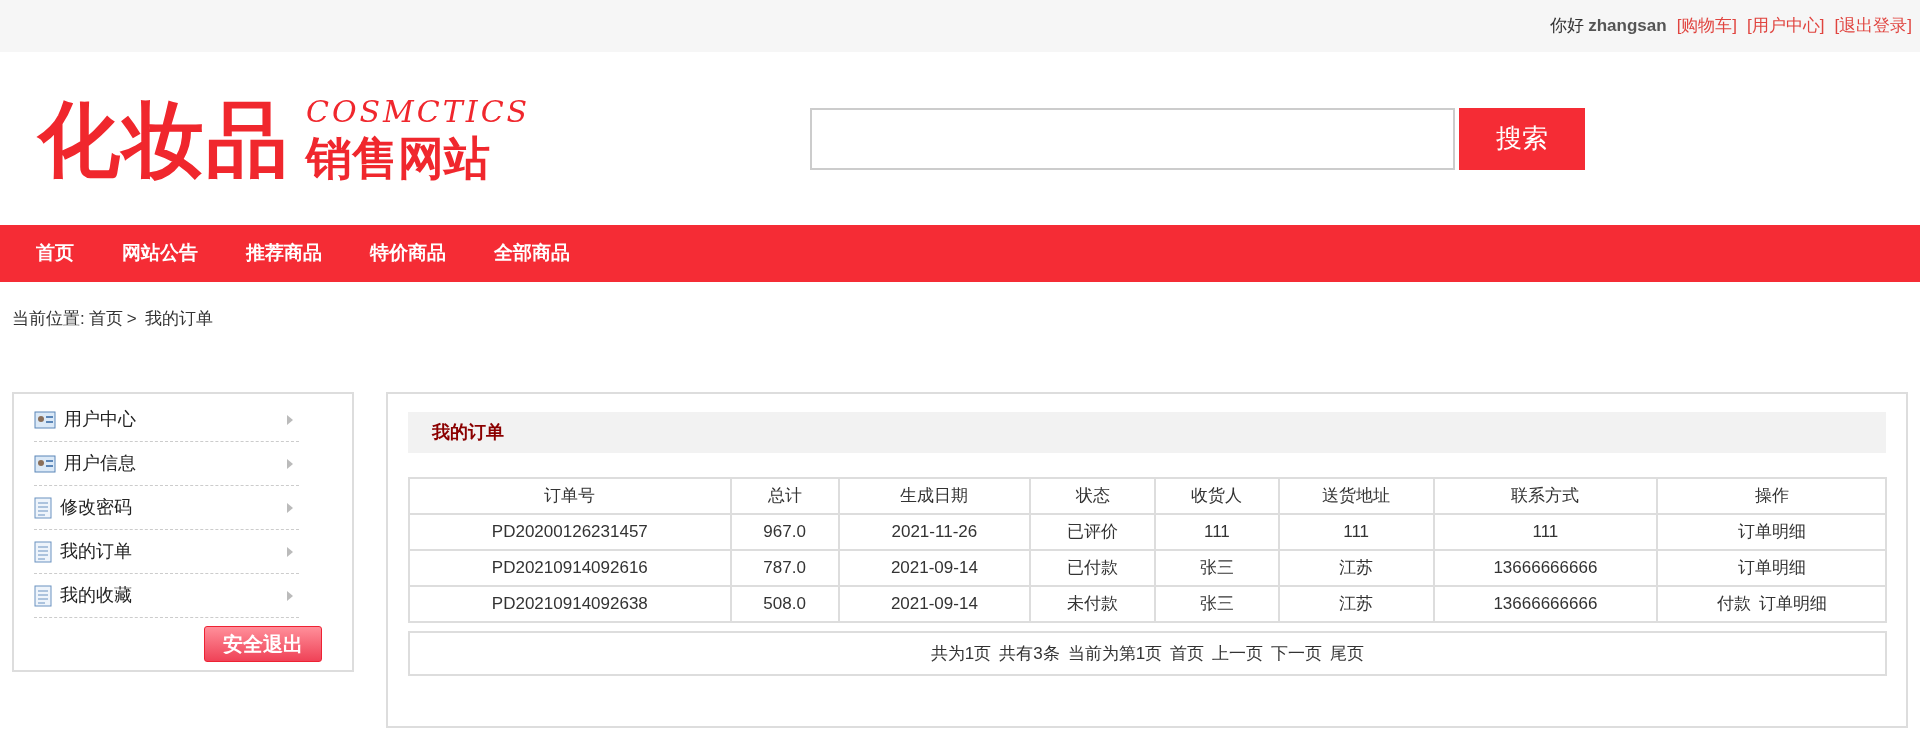 This screenshot has height=742, width=1920. I want to click on nav-link-item: 网站公告, so click(160, 253).